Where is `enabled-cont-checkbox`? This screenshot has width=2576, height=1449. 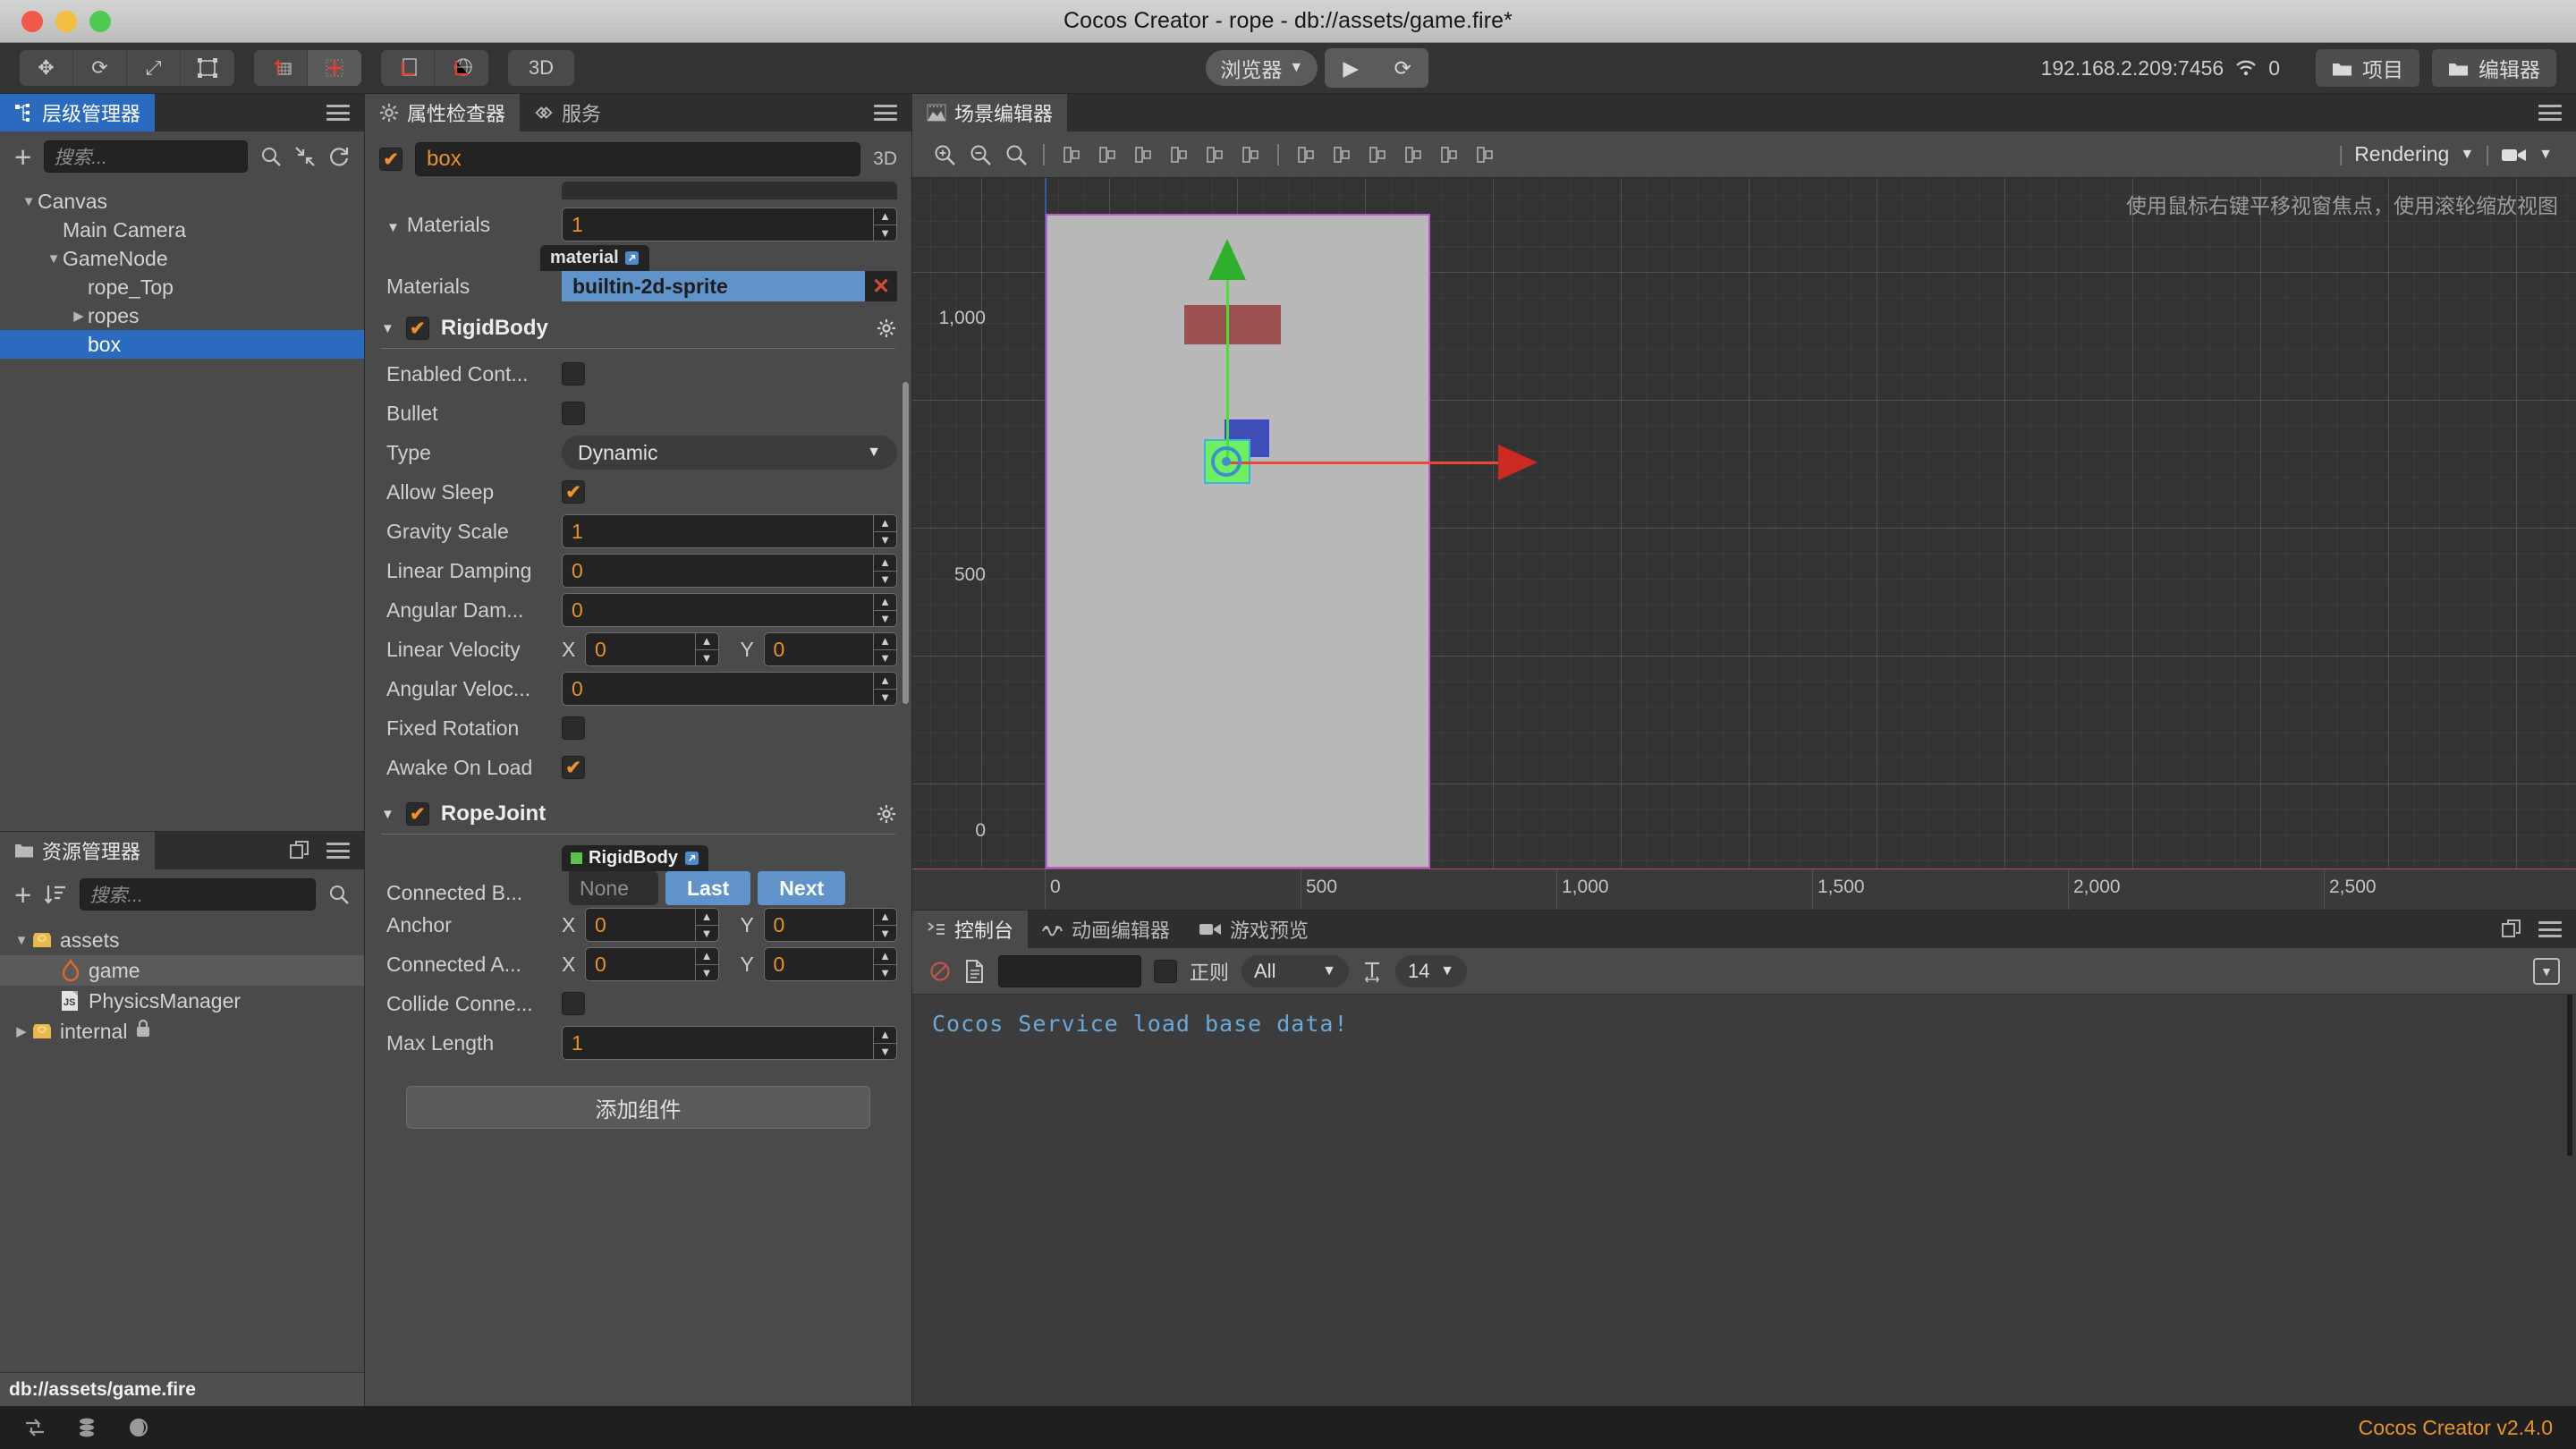 enabled-cont-checkbox is located at coordinates (573, 374).